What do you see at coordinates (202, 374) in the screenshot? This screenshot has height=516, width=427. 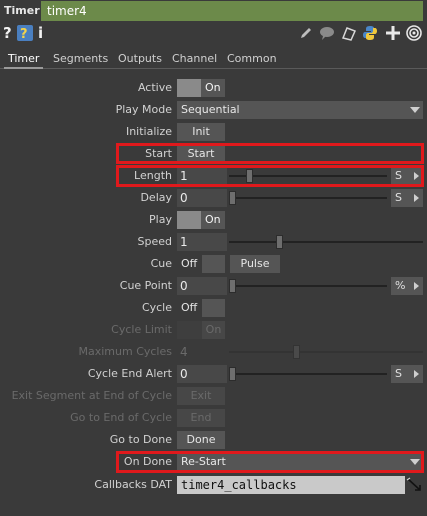 I see `cycle-end-alert-value-field: 0` at bounding box center [202, 374].